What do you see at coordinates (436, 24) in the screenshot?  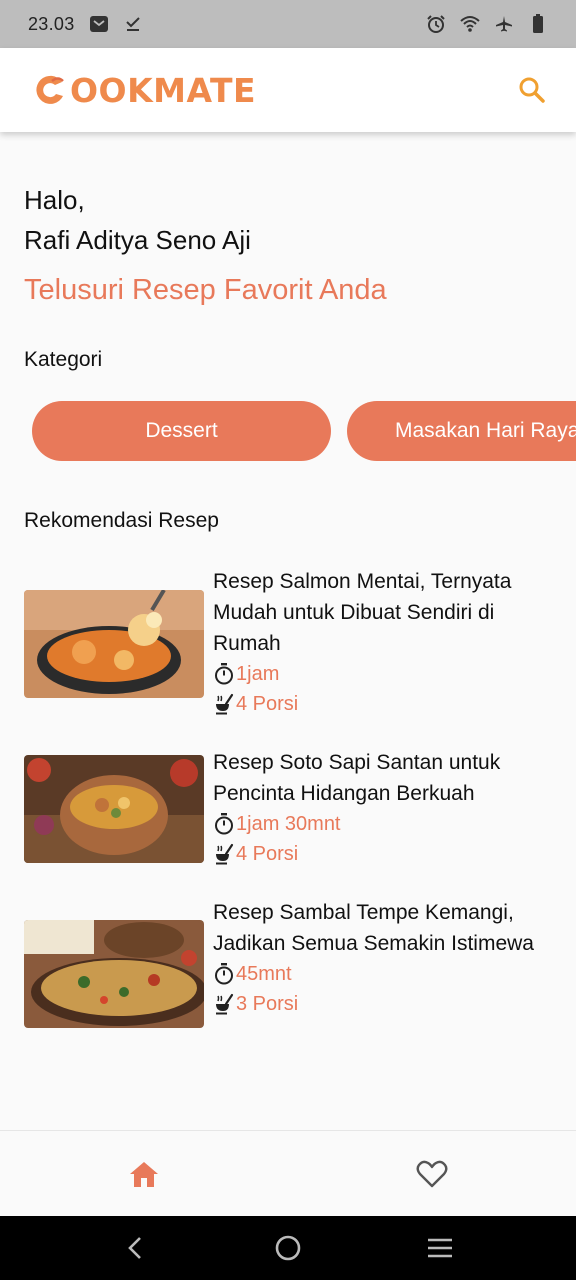 I see `alarm-icon` at bounding box center [436, 24].